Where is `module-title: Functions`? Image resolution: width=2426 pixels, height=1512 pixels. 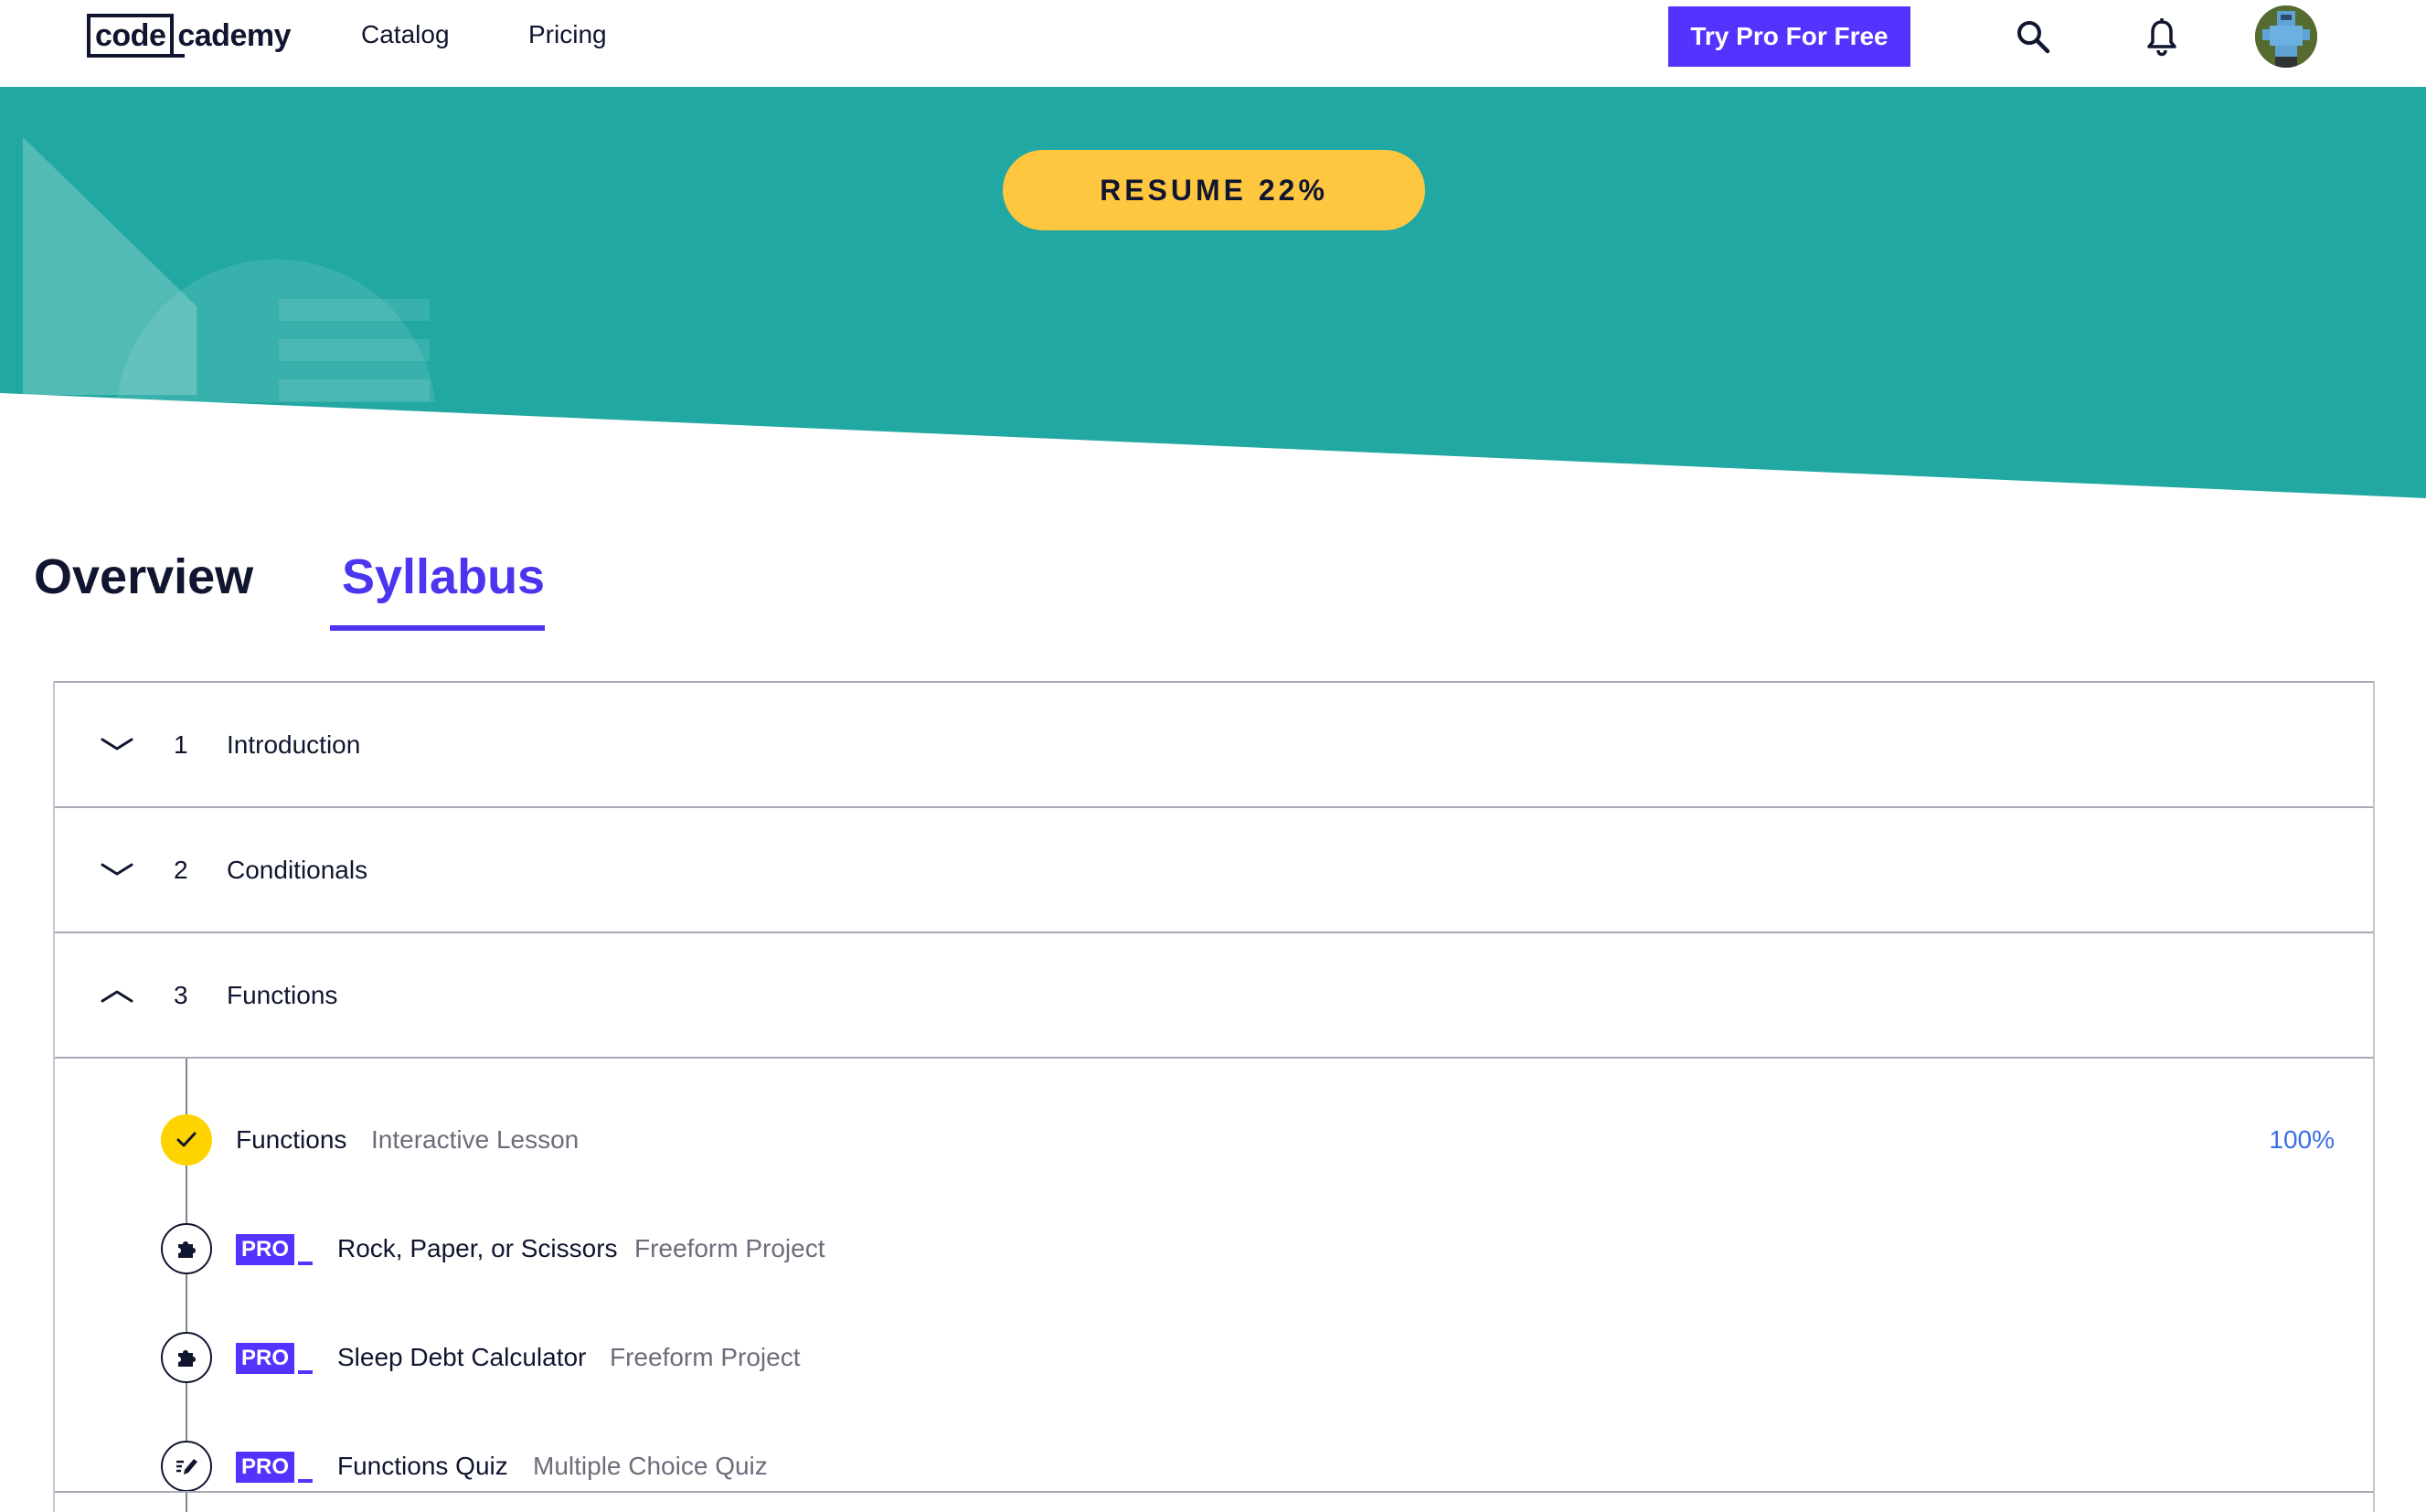
module-title: Functions is located at coordinates (282, 994).